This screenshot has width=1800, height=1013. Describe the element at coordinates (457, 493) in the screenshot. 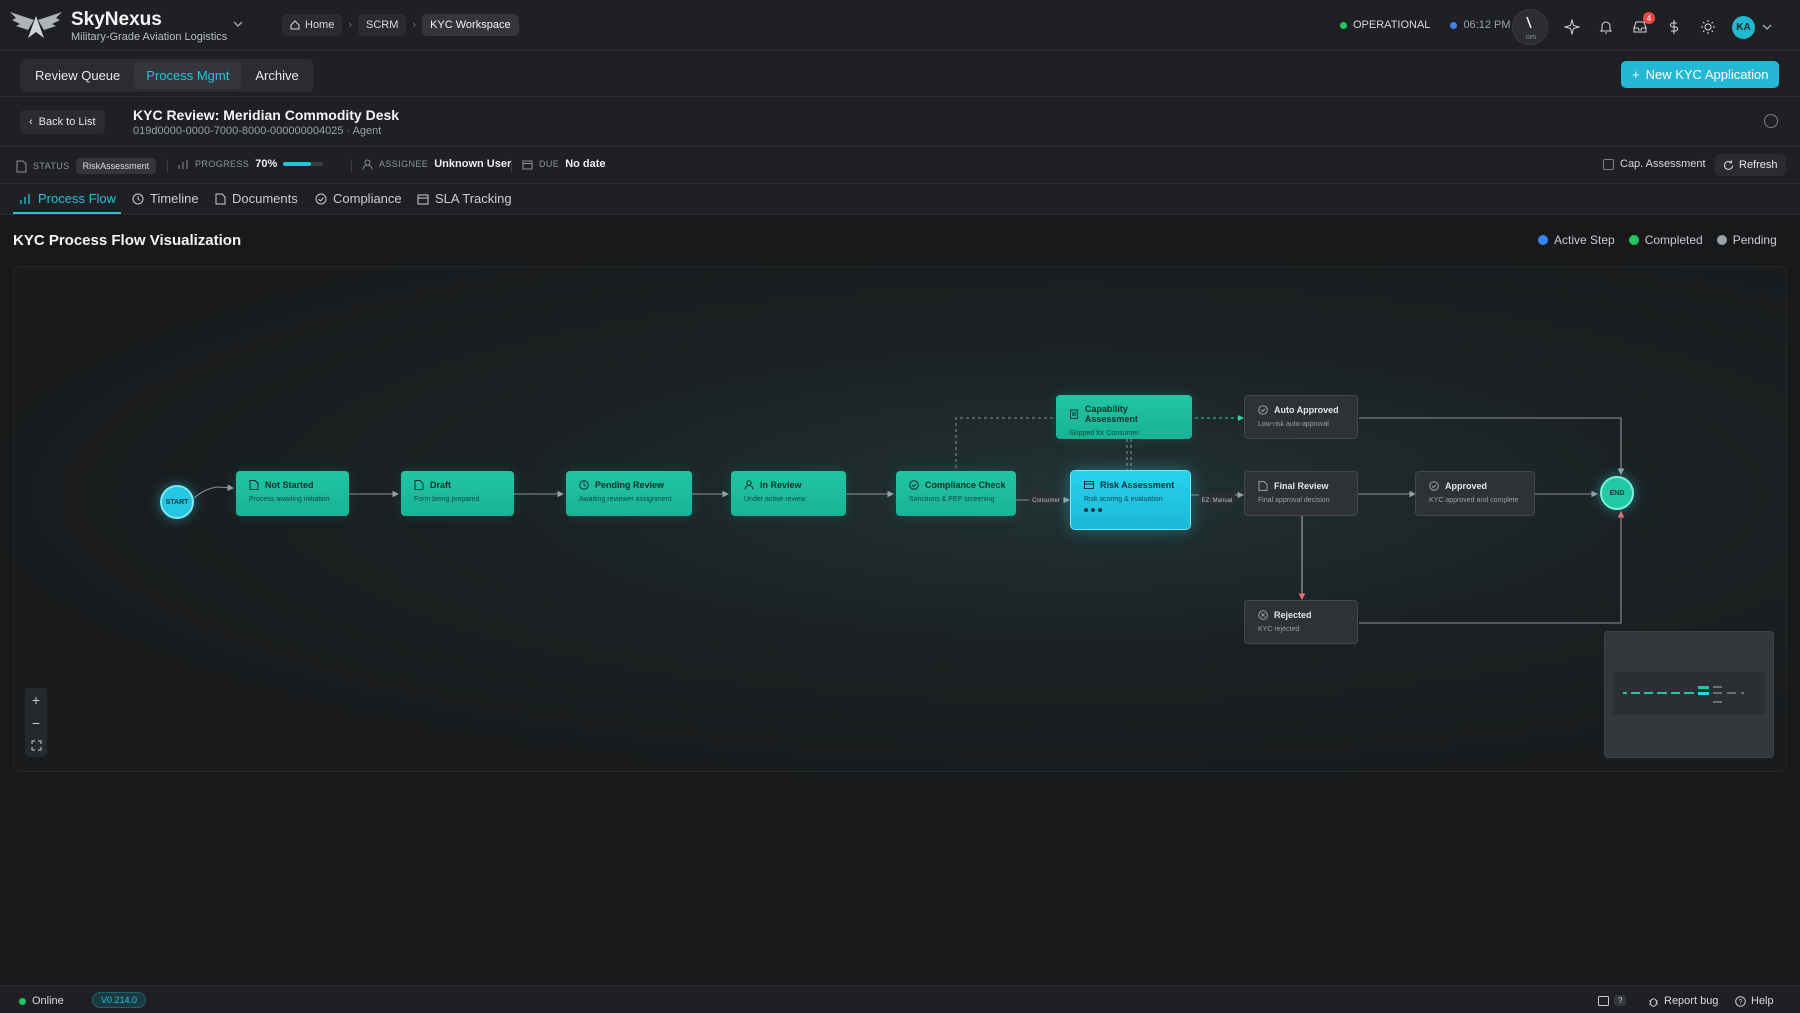

I see `node-draft: Draft Form being prepared` at that location.